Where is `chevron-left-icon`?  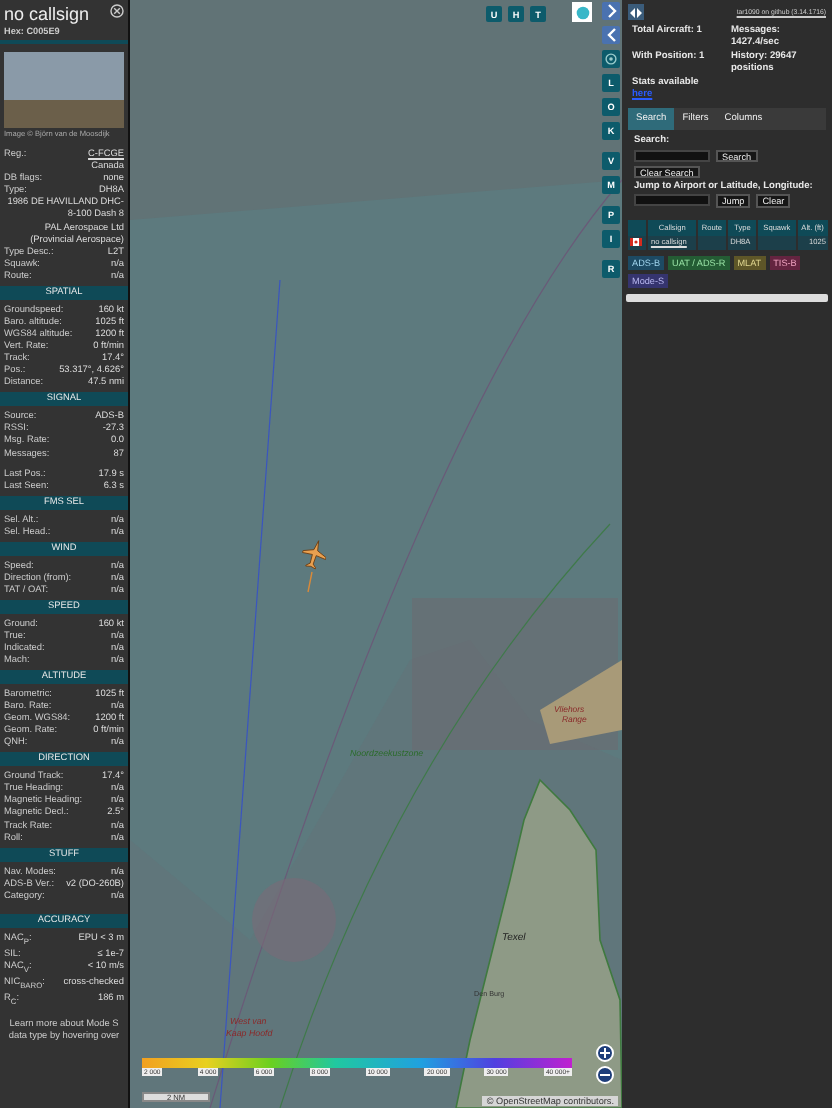
chevron-left-icon is located at coordinates (611, 35).